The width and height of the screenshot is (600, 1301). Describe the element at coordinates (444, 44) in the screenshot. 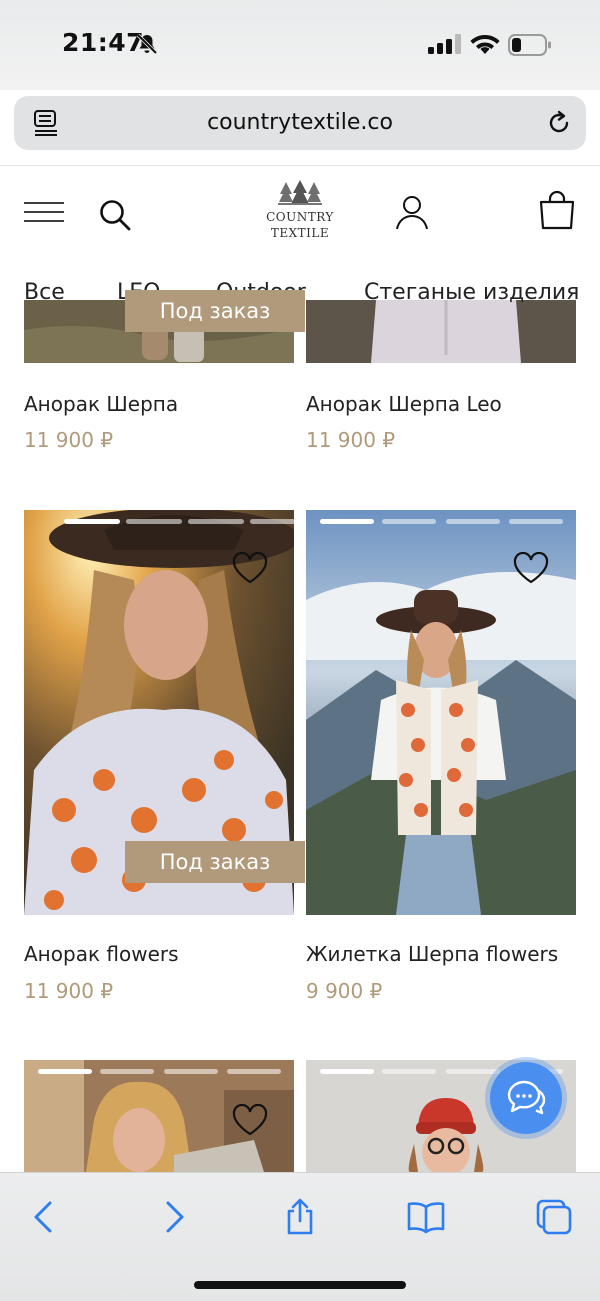

I see `signal-icon` at that location.